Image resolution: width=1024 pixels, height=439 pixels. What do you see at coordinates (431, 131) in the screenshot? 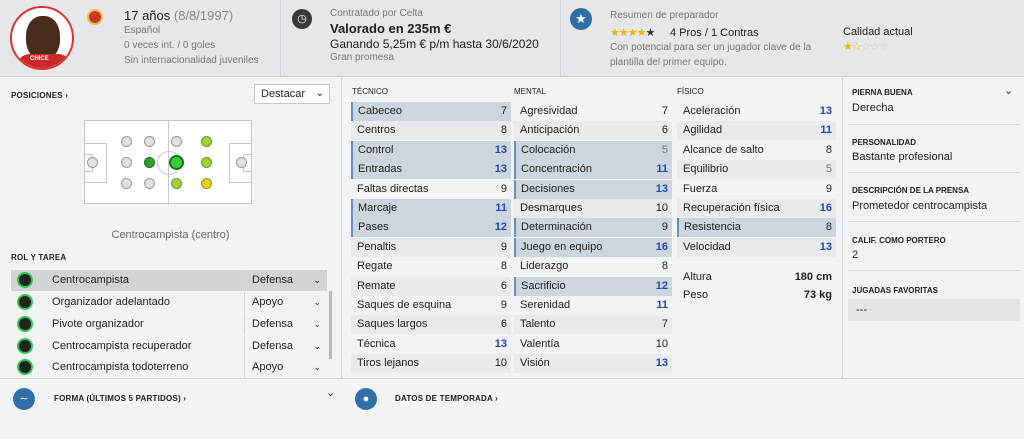
I see `tecnico-attr-row: Centros 8` at bounding box center [431, 131].